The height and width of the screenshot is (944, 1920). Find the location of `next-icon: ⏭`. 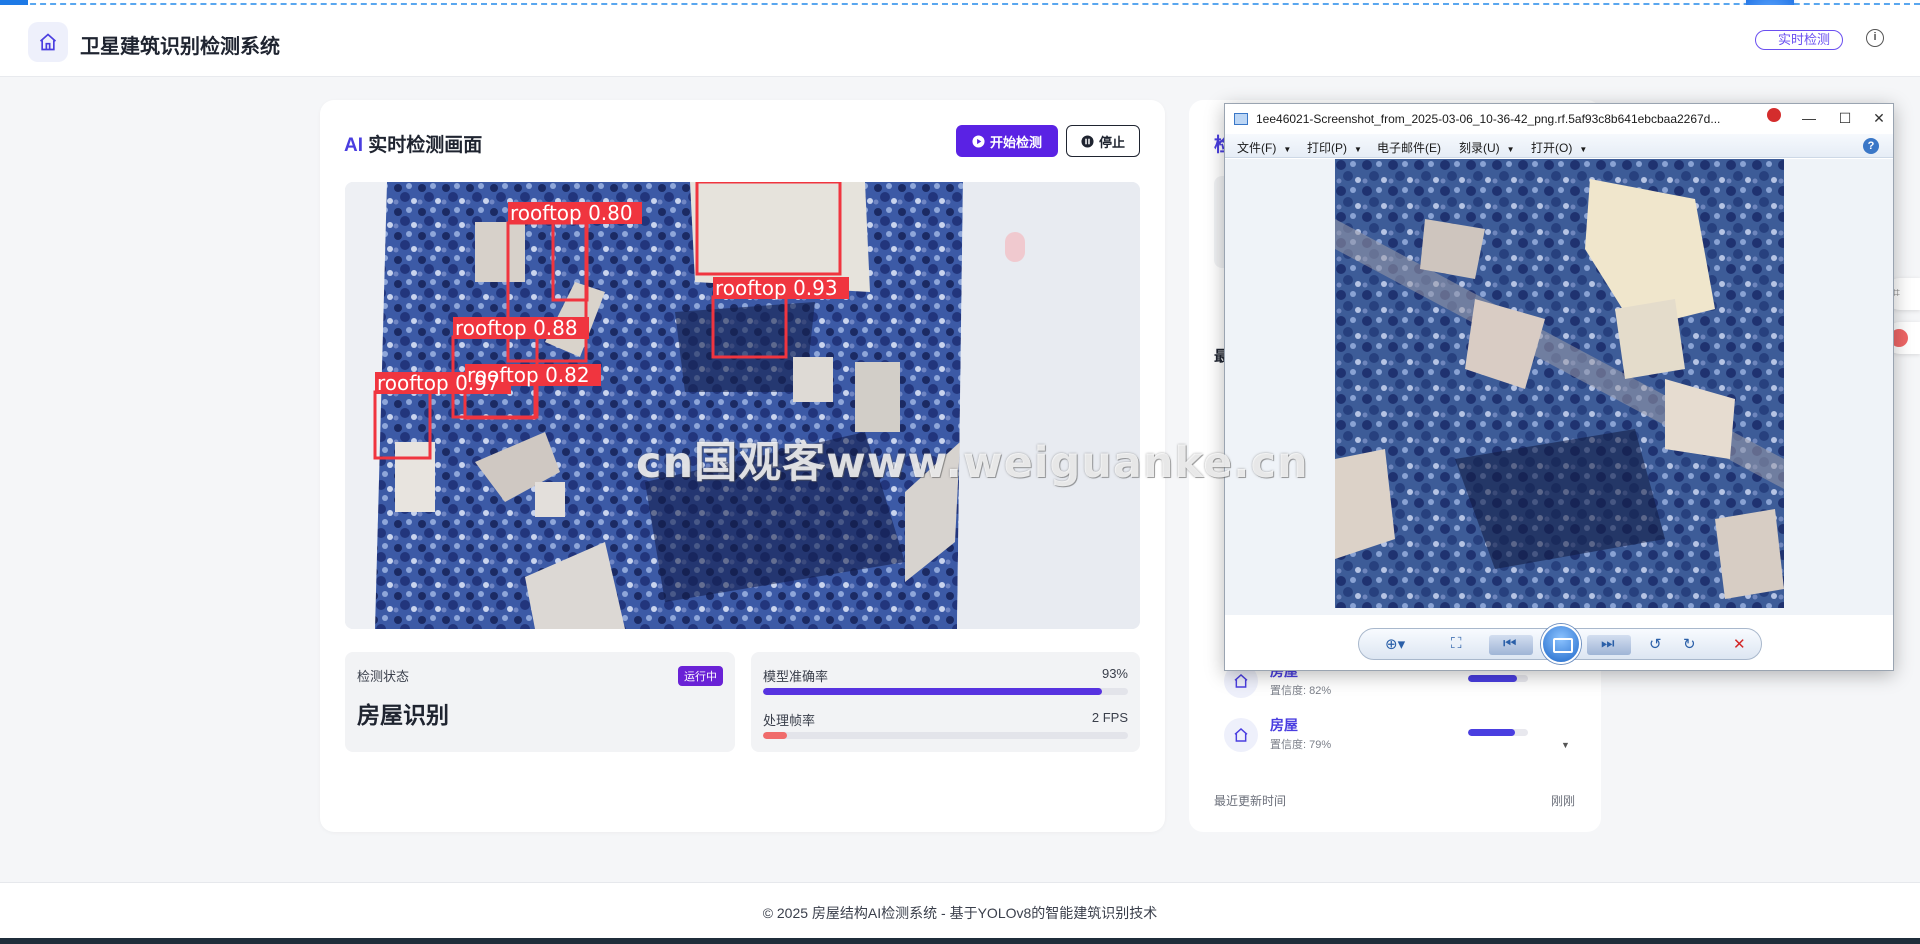

next-icon: ⏭ is located at coordinates (1608, 643).